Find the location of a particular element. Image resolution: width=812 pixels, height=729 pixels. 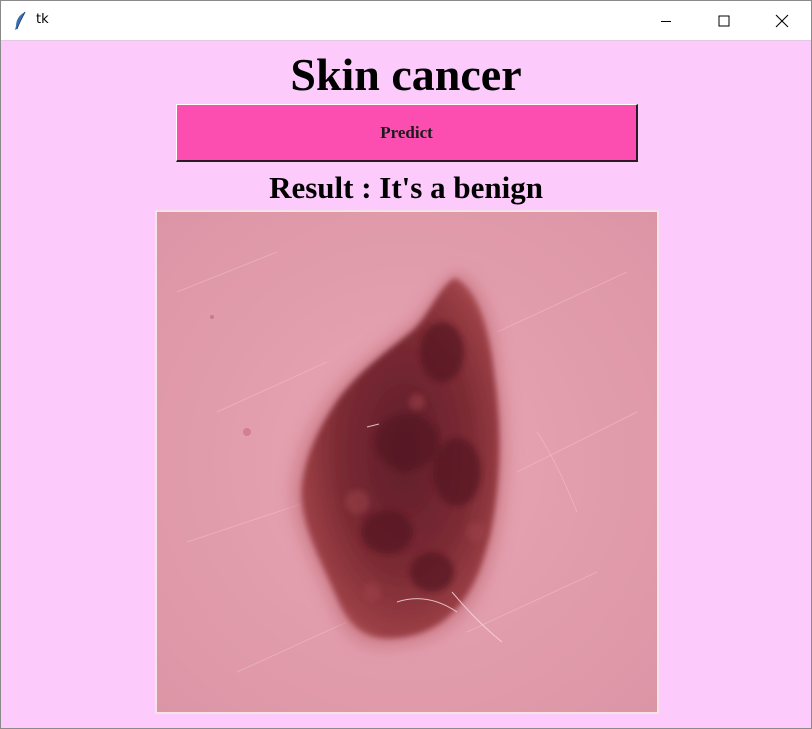

close-button is located at coordinates (782, 20).